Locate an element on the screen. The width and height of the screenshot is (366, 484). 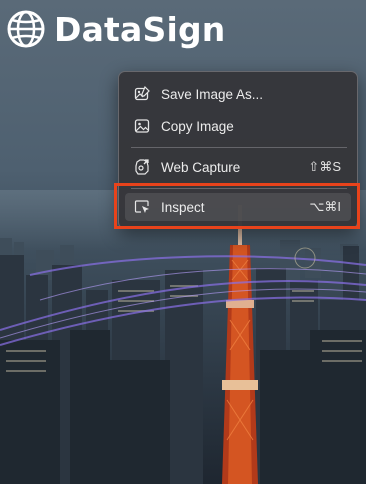
menu-item-web-capture: Web Capture ⇧⌘S is located at coordinates (238, 167).